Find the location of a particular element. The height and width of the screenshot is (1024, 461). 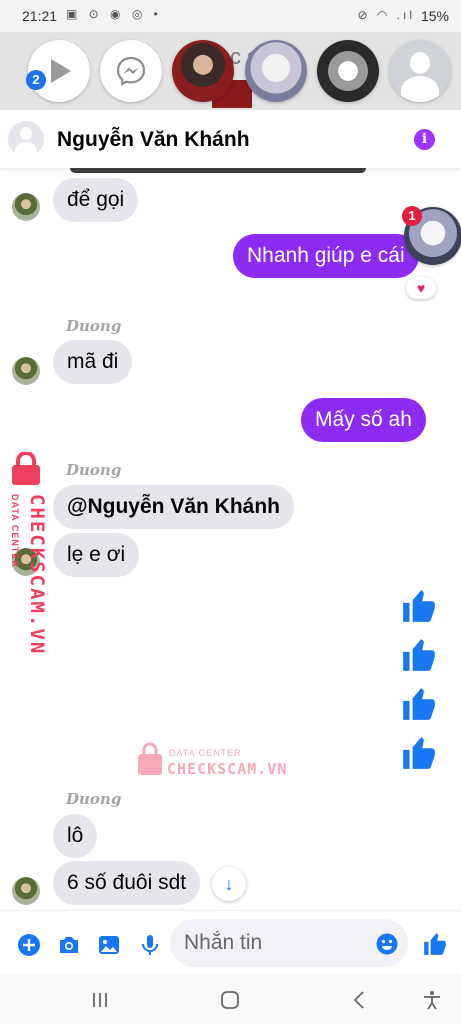

navigation-bar is located at coordinates (230, 999).